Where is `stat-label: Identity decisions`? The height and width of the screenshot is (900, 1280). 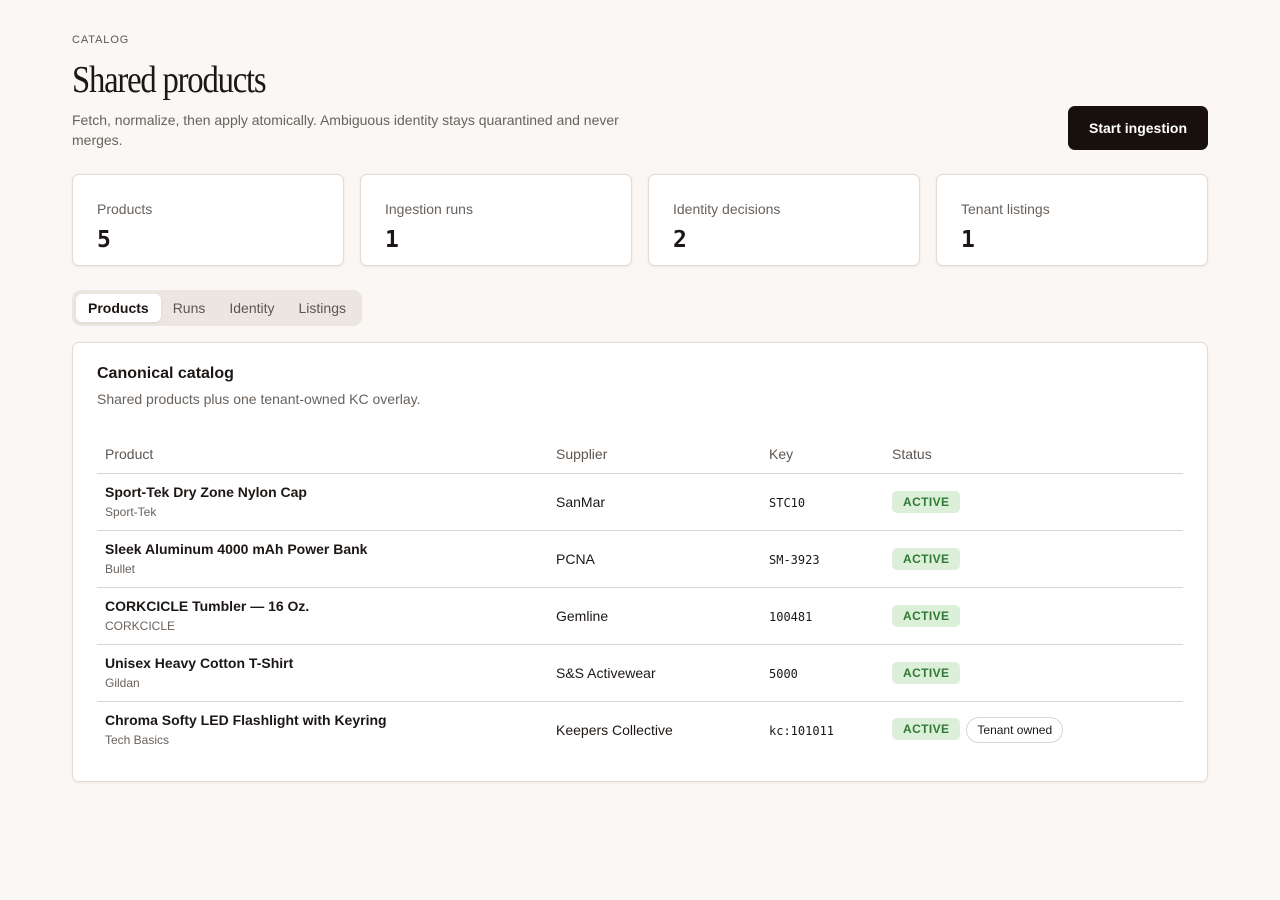 stat-label: Identity decisions is located at coordinates (727, 209).